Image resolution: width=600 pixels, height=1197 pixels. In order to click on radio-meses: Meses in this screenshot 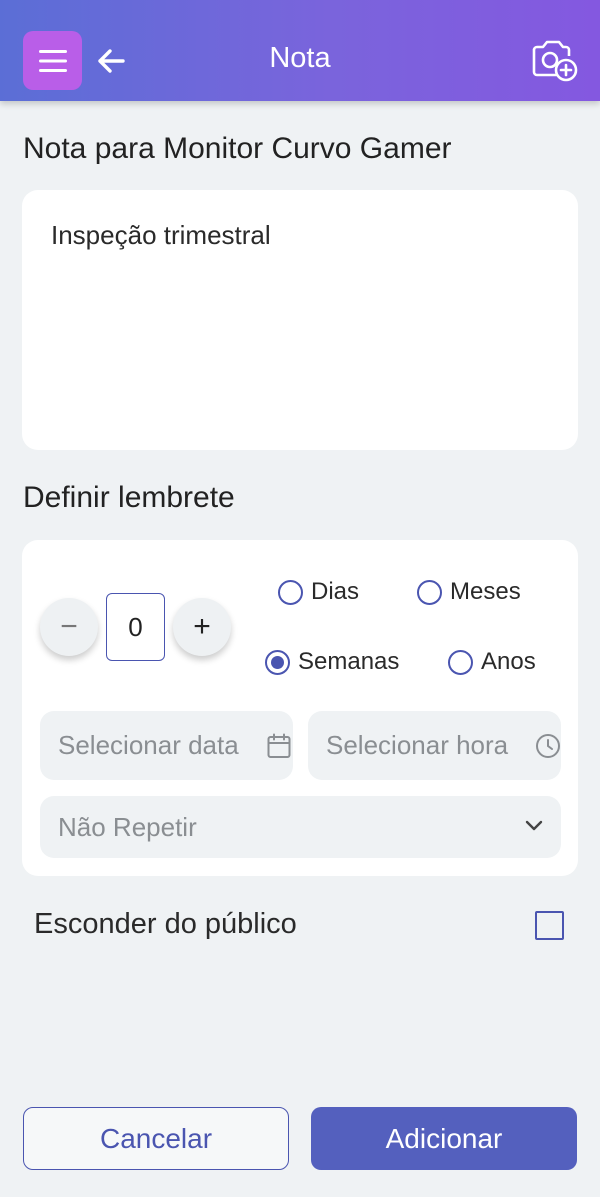, I will do `click(469, 592)`.